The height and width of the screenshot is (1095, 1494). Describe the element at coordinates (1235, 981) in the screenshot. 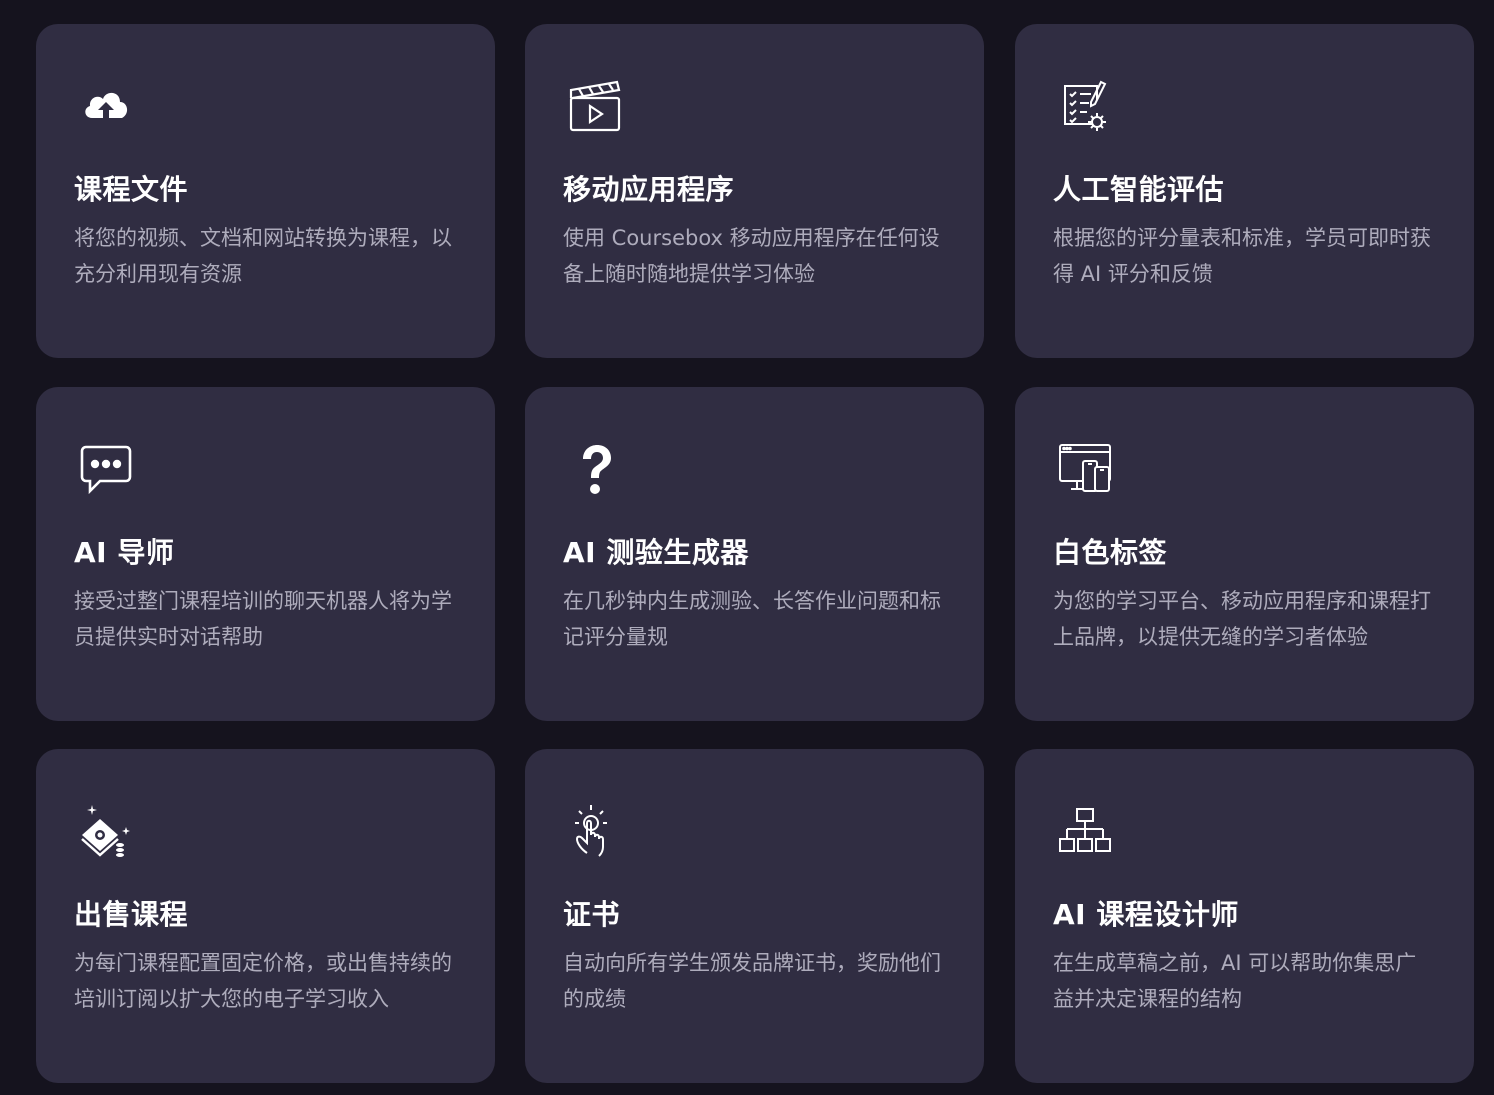

I see `card-description: 在生成草稿之前，AI 可以帮助你集思广益并决定课程的结构` at that location.